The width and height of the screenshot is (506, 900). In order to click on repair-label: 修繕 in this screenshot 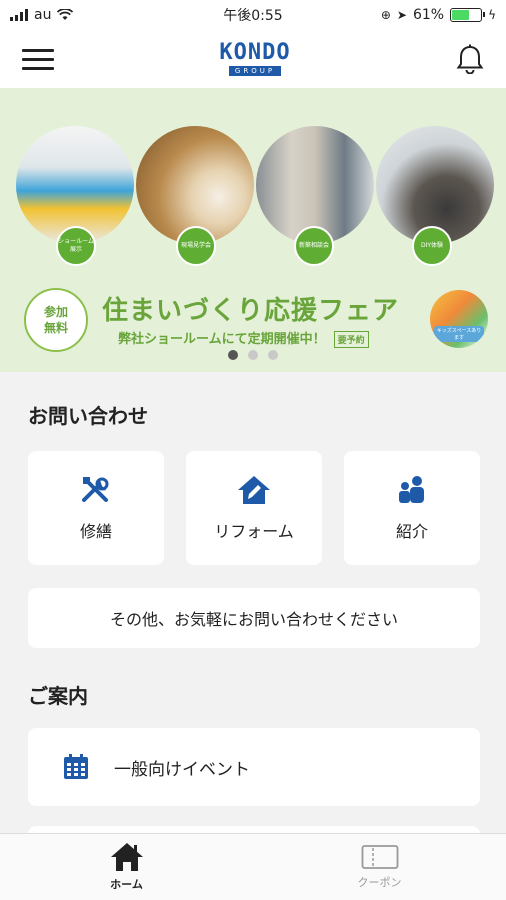, I will do `click(95, 531)`.